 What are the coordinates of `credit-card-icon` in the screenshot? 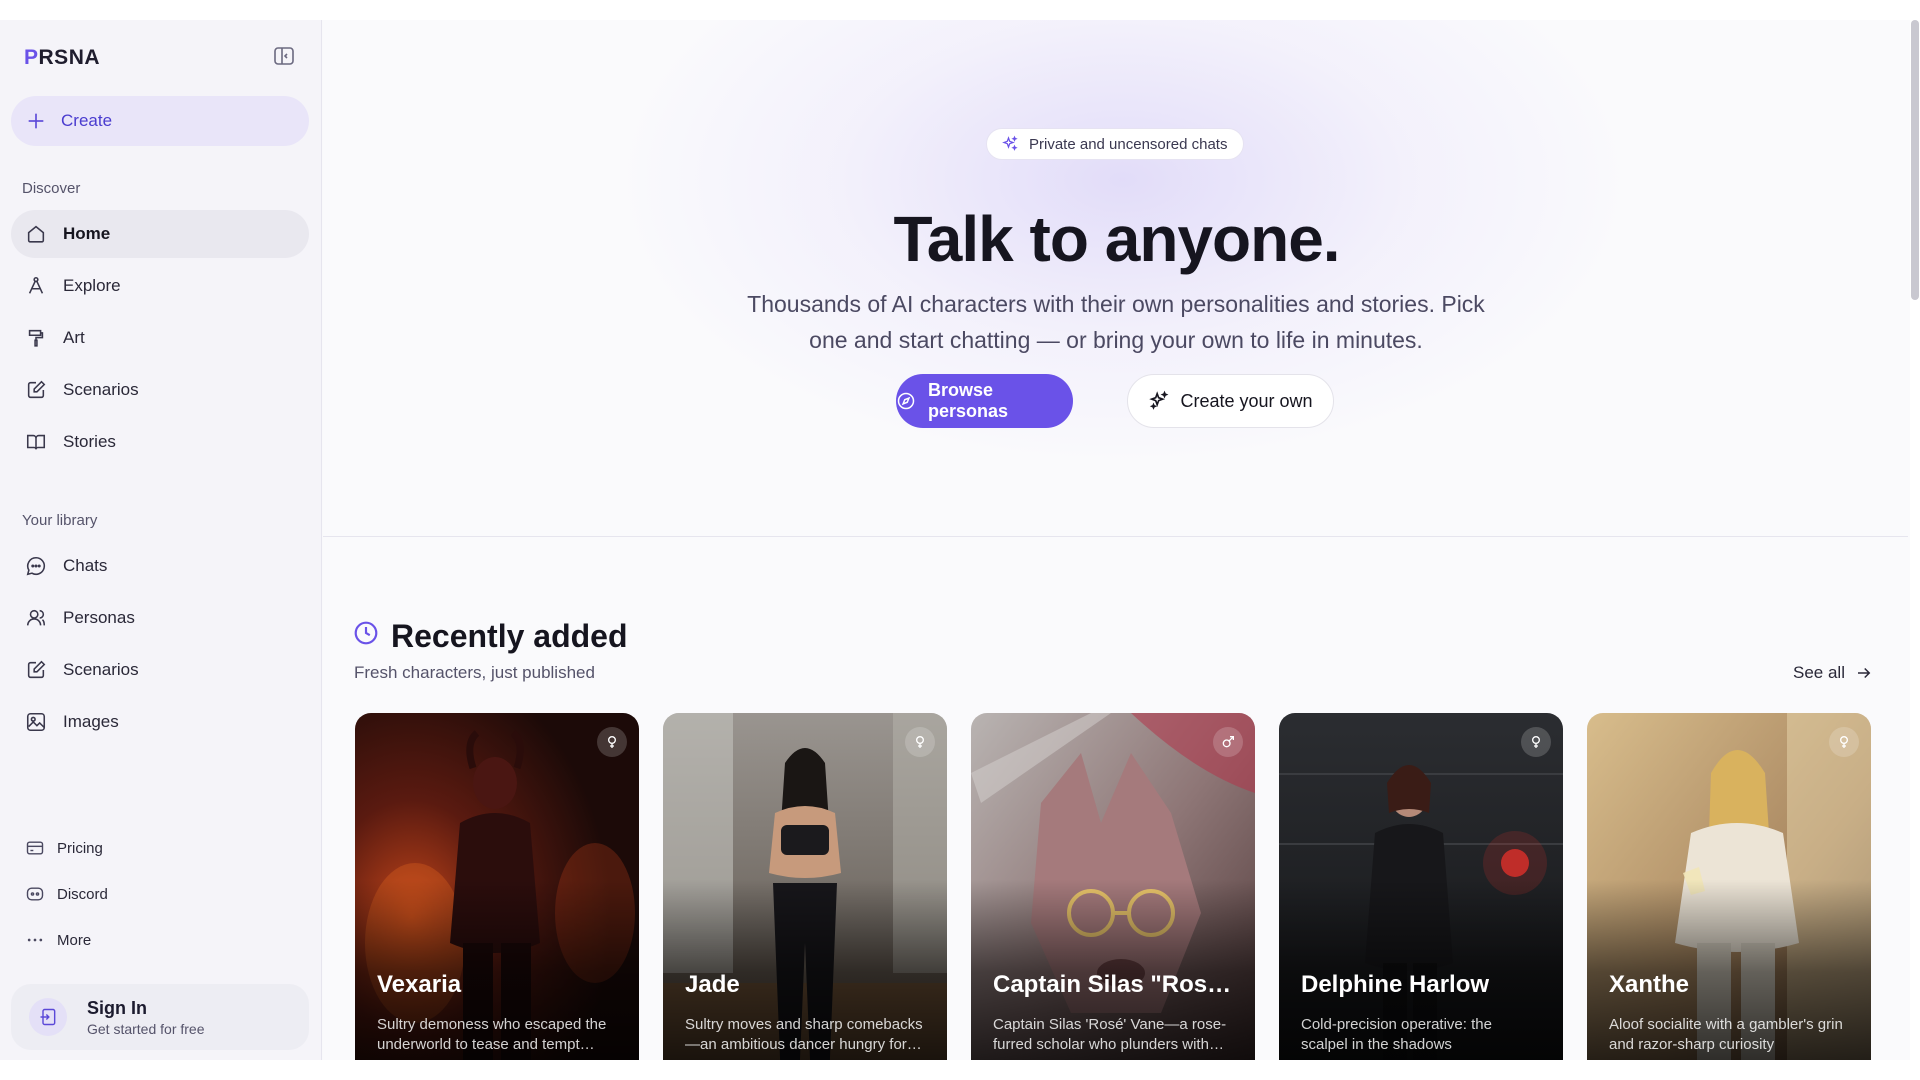 It's located at (35, 848).